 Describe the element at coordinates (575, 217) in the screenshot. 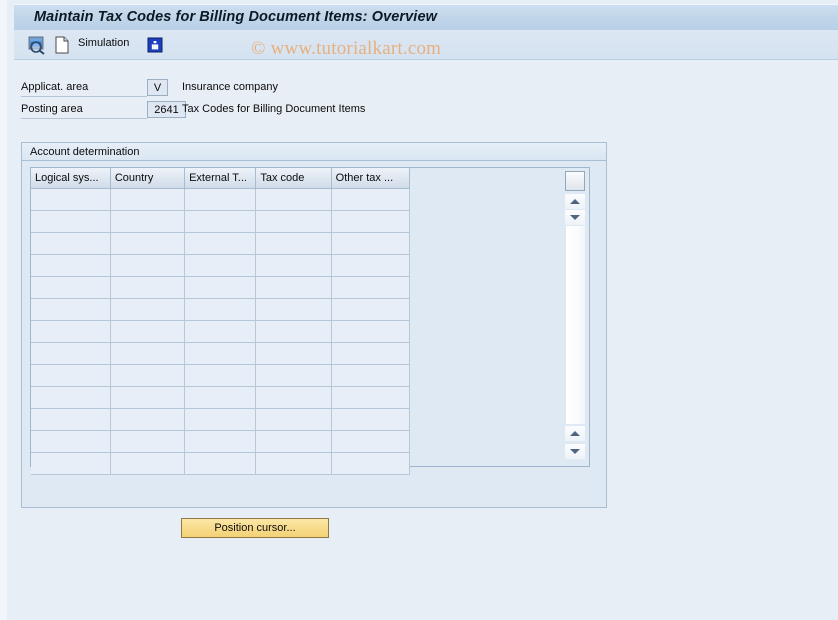

I see `scroll-down-icon` at that location.